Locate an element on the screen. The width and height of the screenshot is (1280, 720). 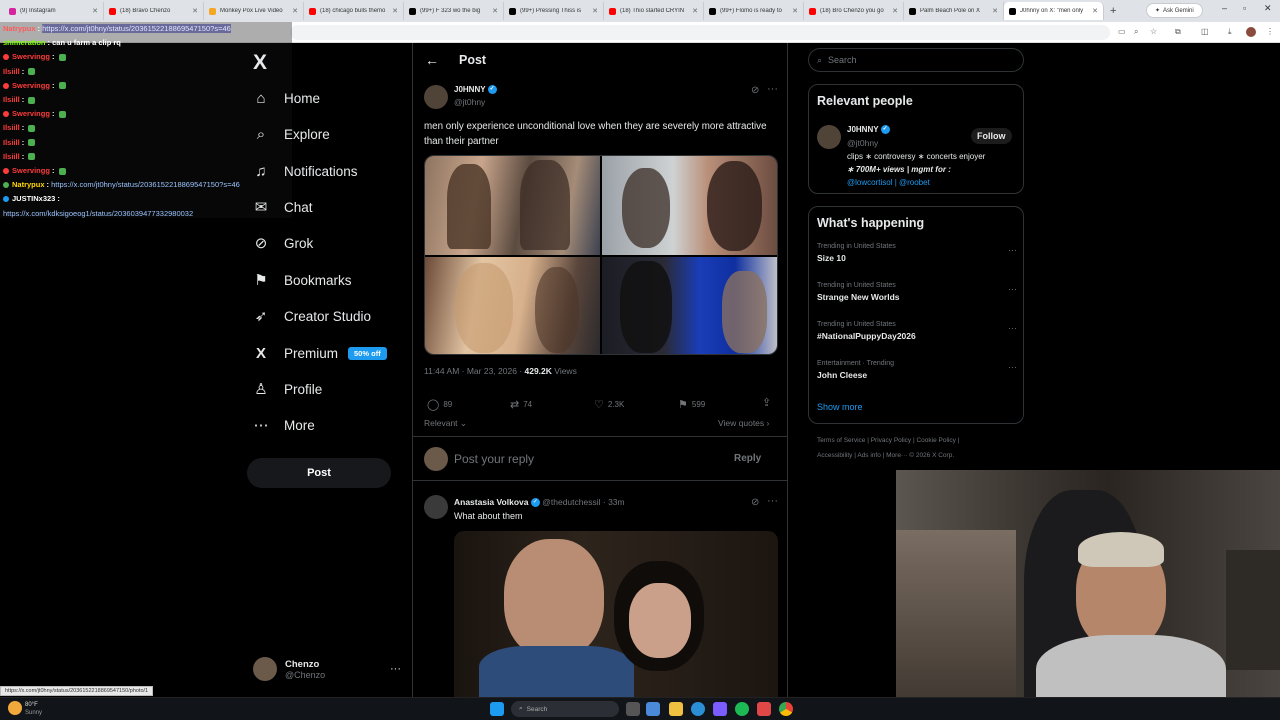
relevant-person-handle: @jt0hny is located at coordinates (862, 143).